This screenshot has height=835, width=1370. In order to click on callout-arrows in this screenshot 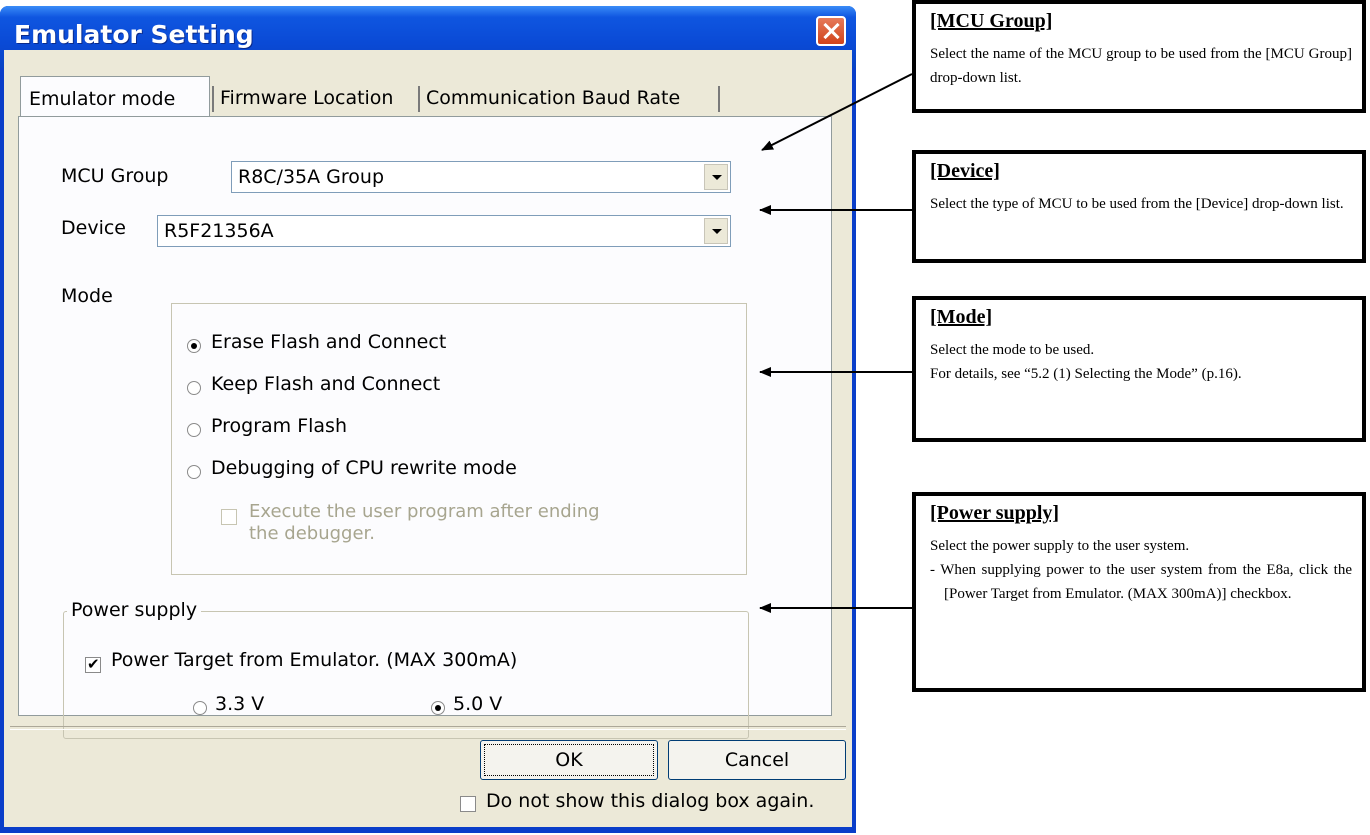, I will do `click(836, 343)`.